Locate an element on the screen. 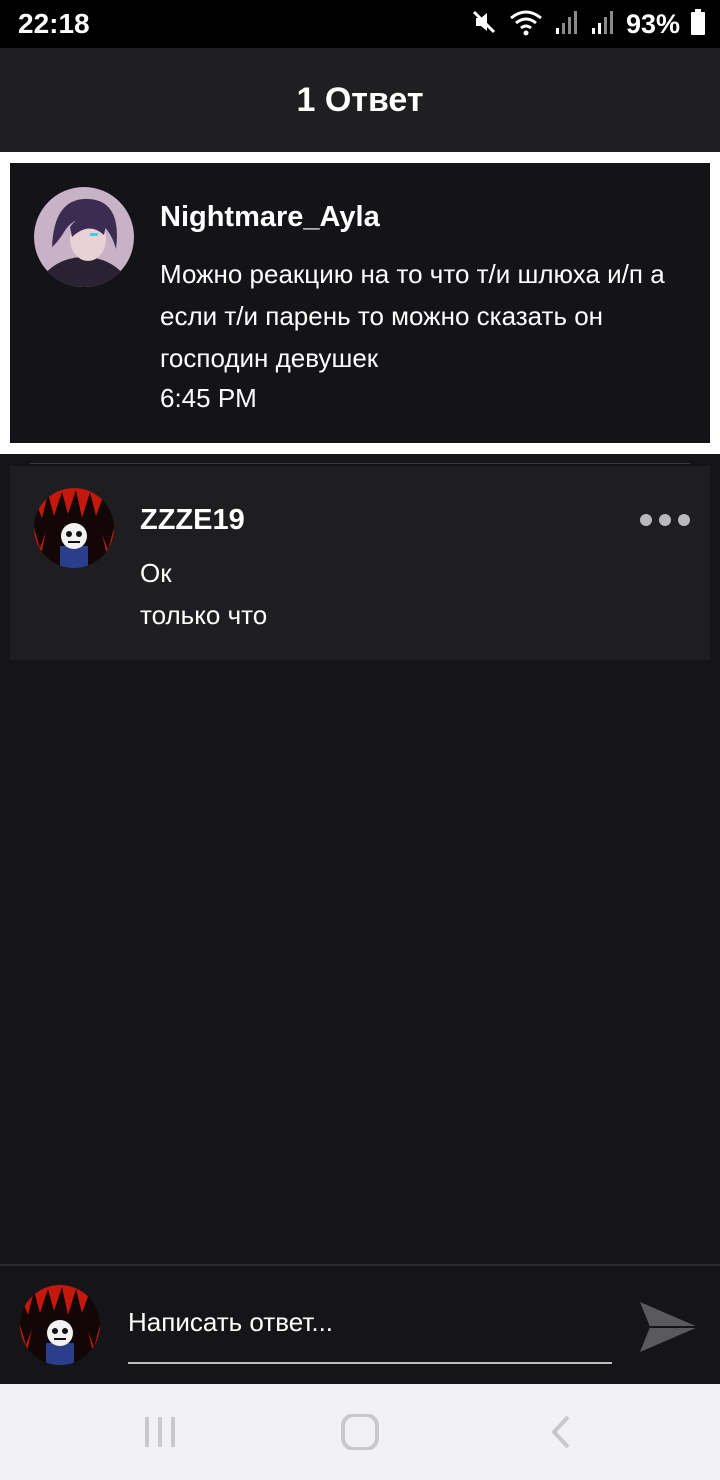  navigation-bar is located at coordinates (360, 1432).